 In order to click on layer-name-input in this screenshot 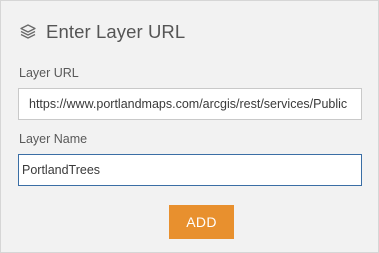, I will do `click(190, 170)`.